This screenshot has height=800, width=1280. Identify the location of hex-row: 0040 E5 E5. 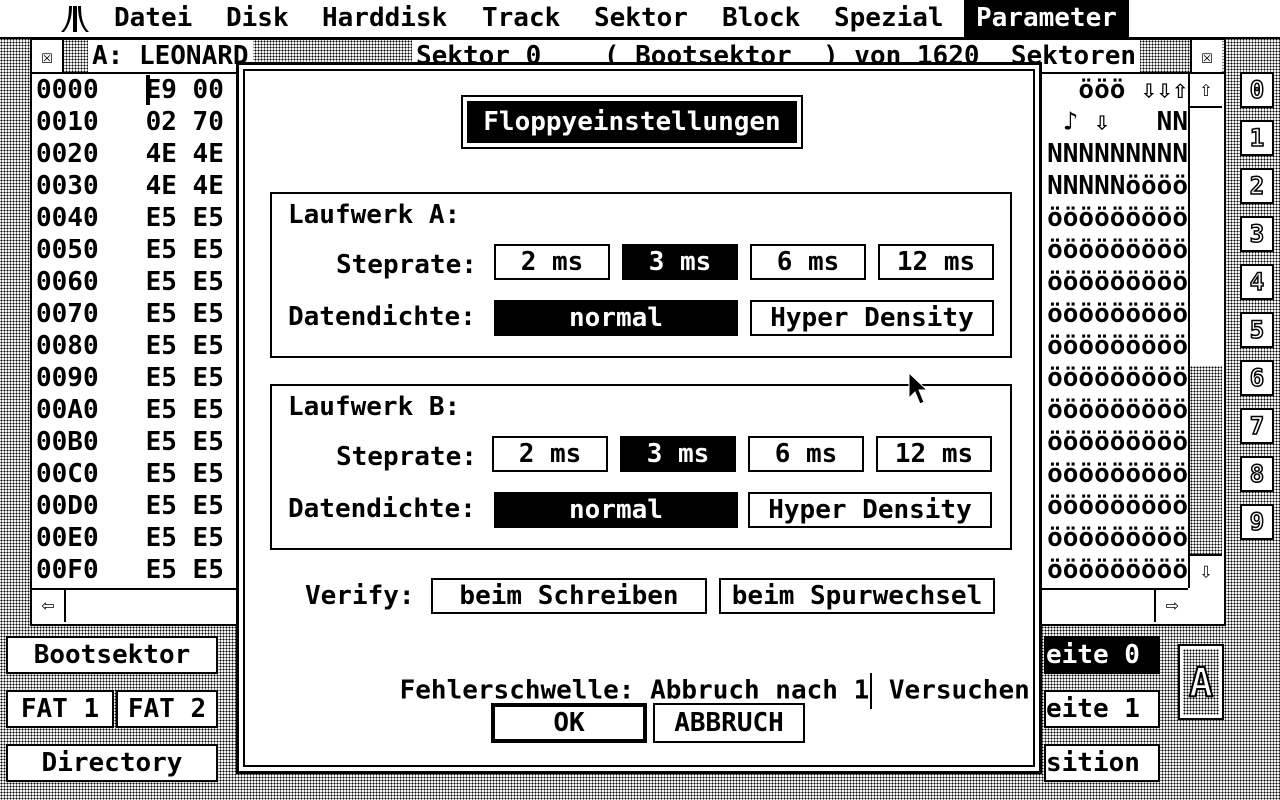
(130, 218).